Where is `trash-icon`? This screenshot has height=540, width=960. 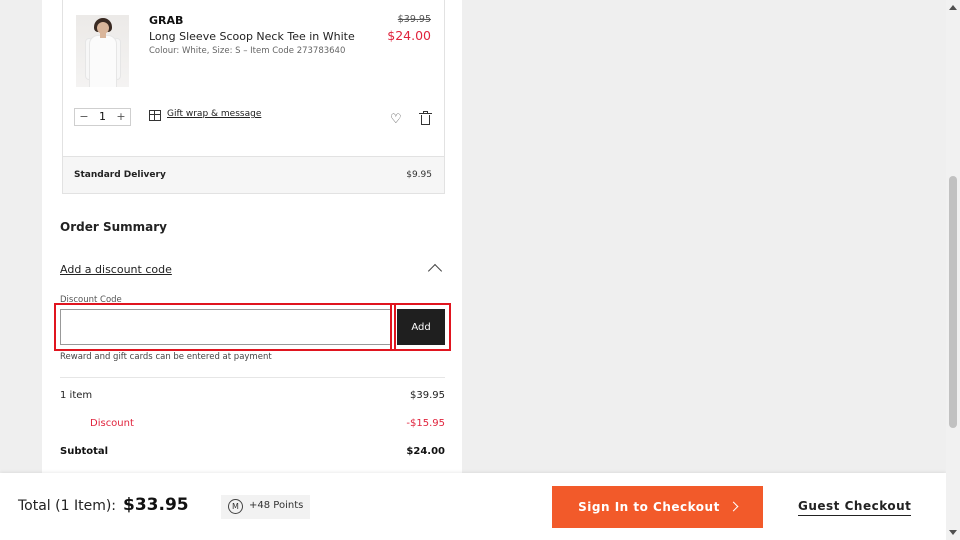
trash-icon is located at coordinates (425, 118).